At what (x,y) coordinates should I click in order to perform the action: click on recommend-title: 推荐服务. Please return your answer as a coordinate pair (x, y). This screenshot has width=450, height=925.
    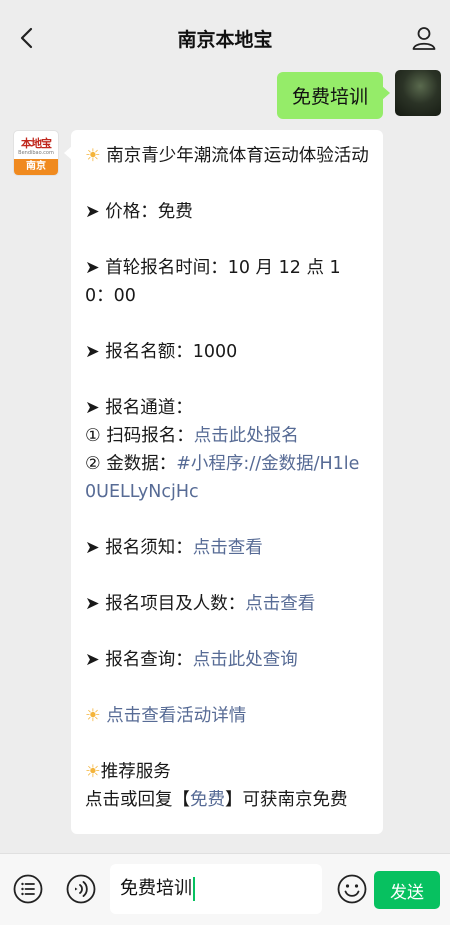
    Looking at the image, I should click on (135, 772).